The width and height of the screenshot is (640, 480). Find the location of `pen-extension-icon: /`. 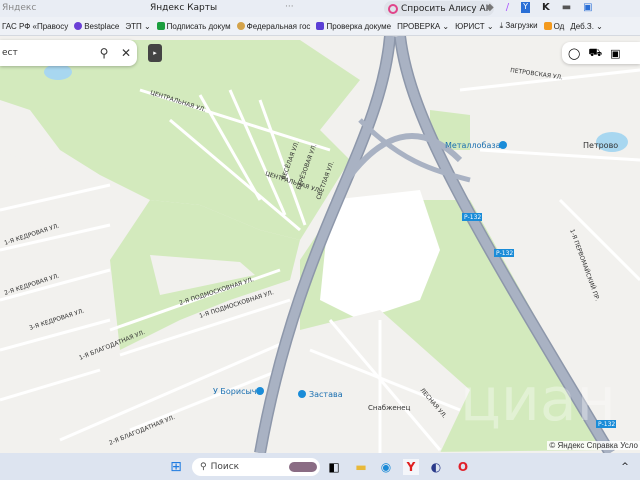

pen-extension-icon: / is located at coordinates (507, 7).